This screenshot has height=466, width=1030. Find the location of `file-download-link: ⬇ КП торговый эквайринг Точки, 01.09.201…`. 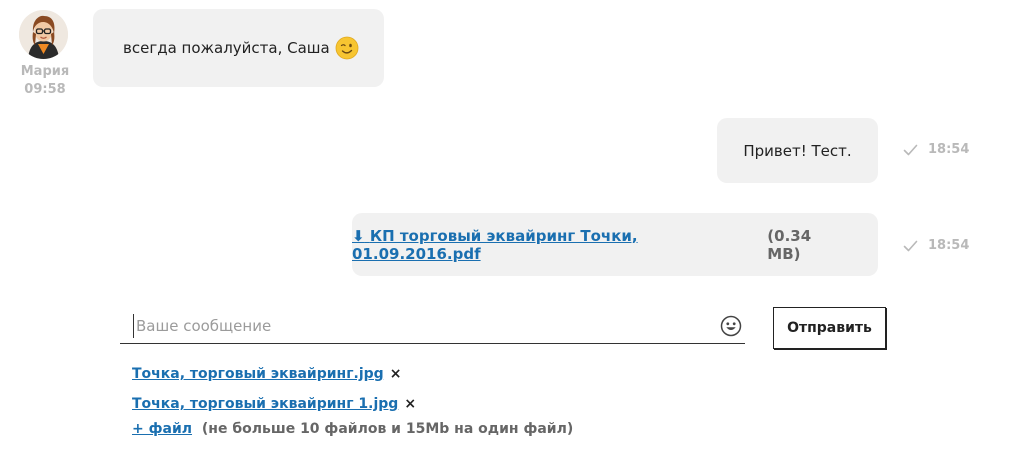

file-download-link: ⬇ КП торговый эквайринг Точки, 01.09.201… is located at coordinates (557, 245).